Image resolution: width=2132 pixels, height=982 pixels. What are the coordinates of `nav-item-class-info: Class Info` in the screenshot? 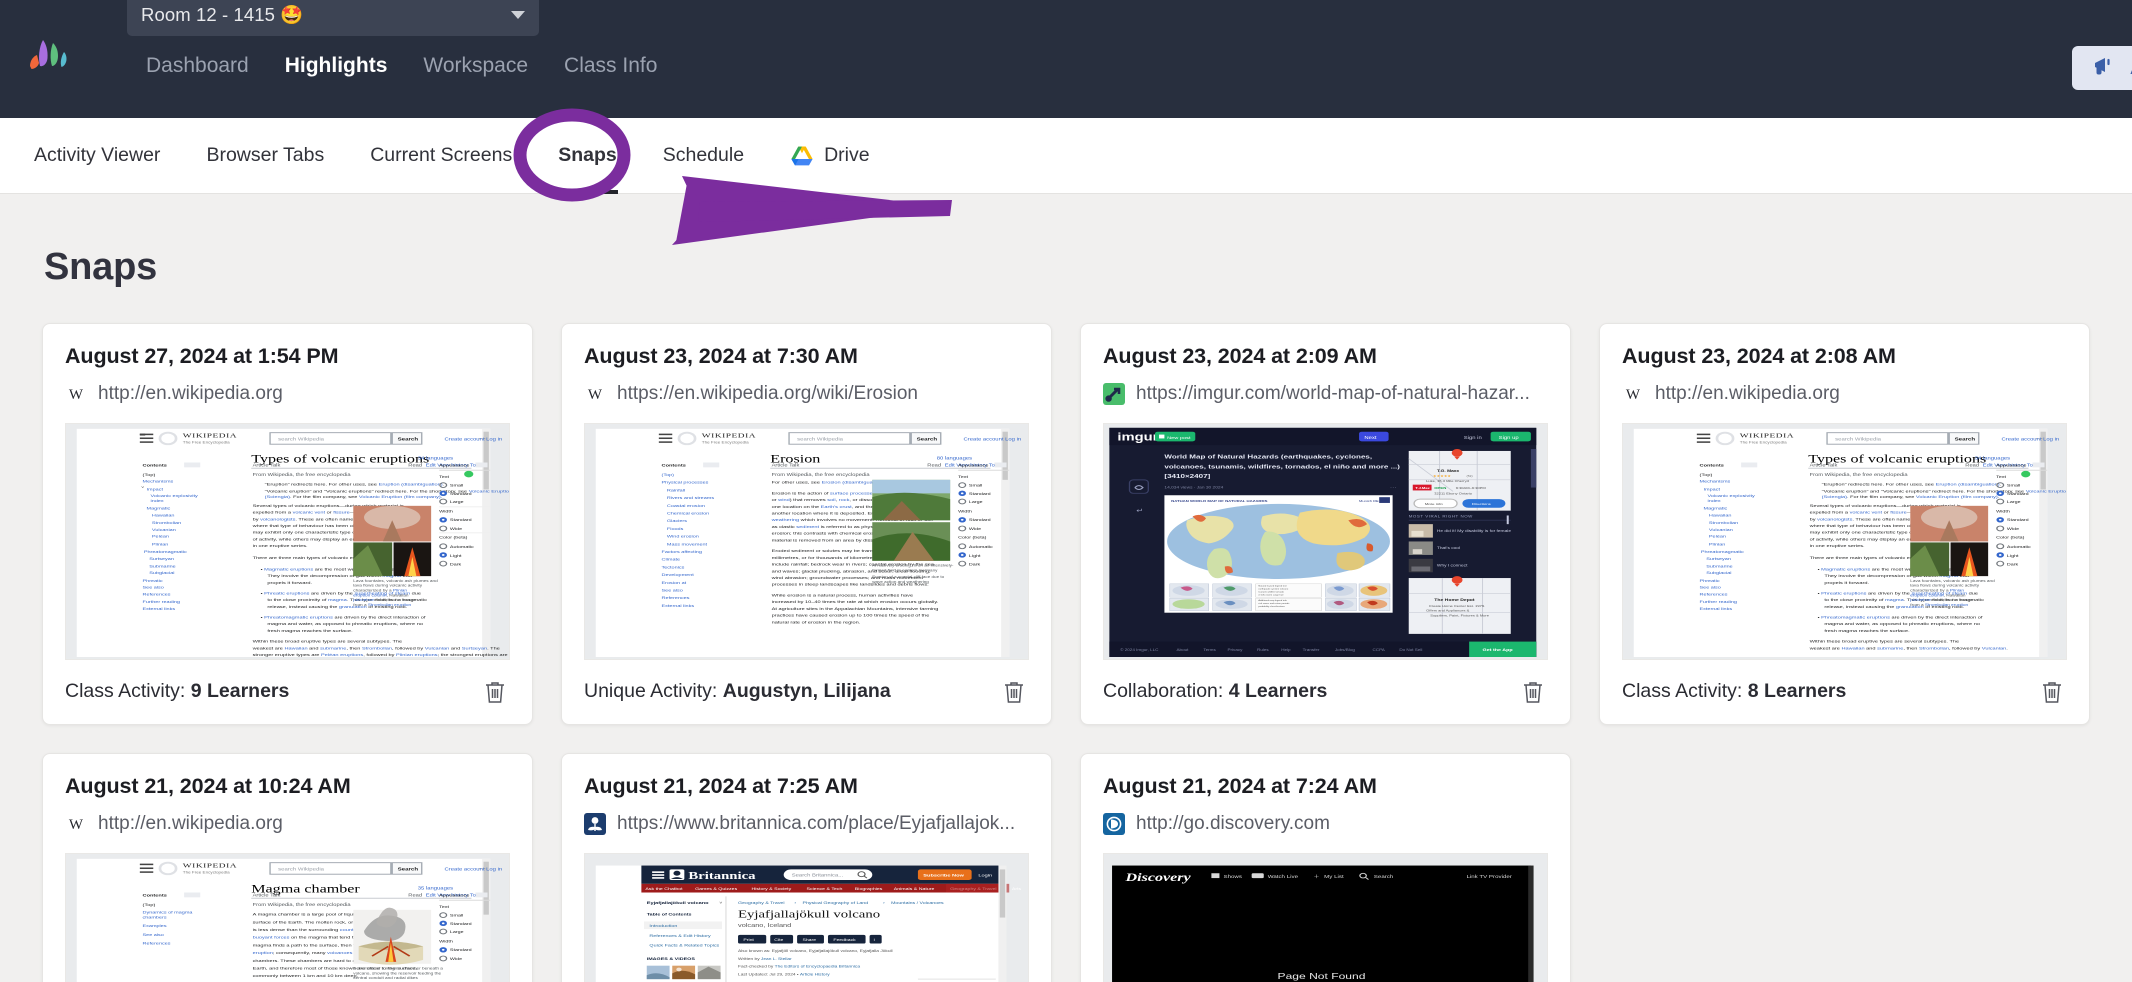 It's located at (610, 66).